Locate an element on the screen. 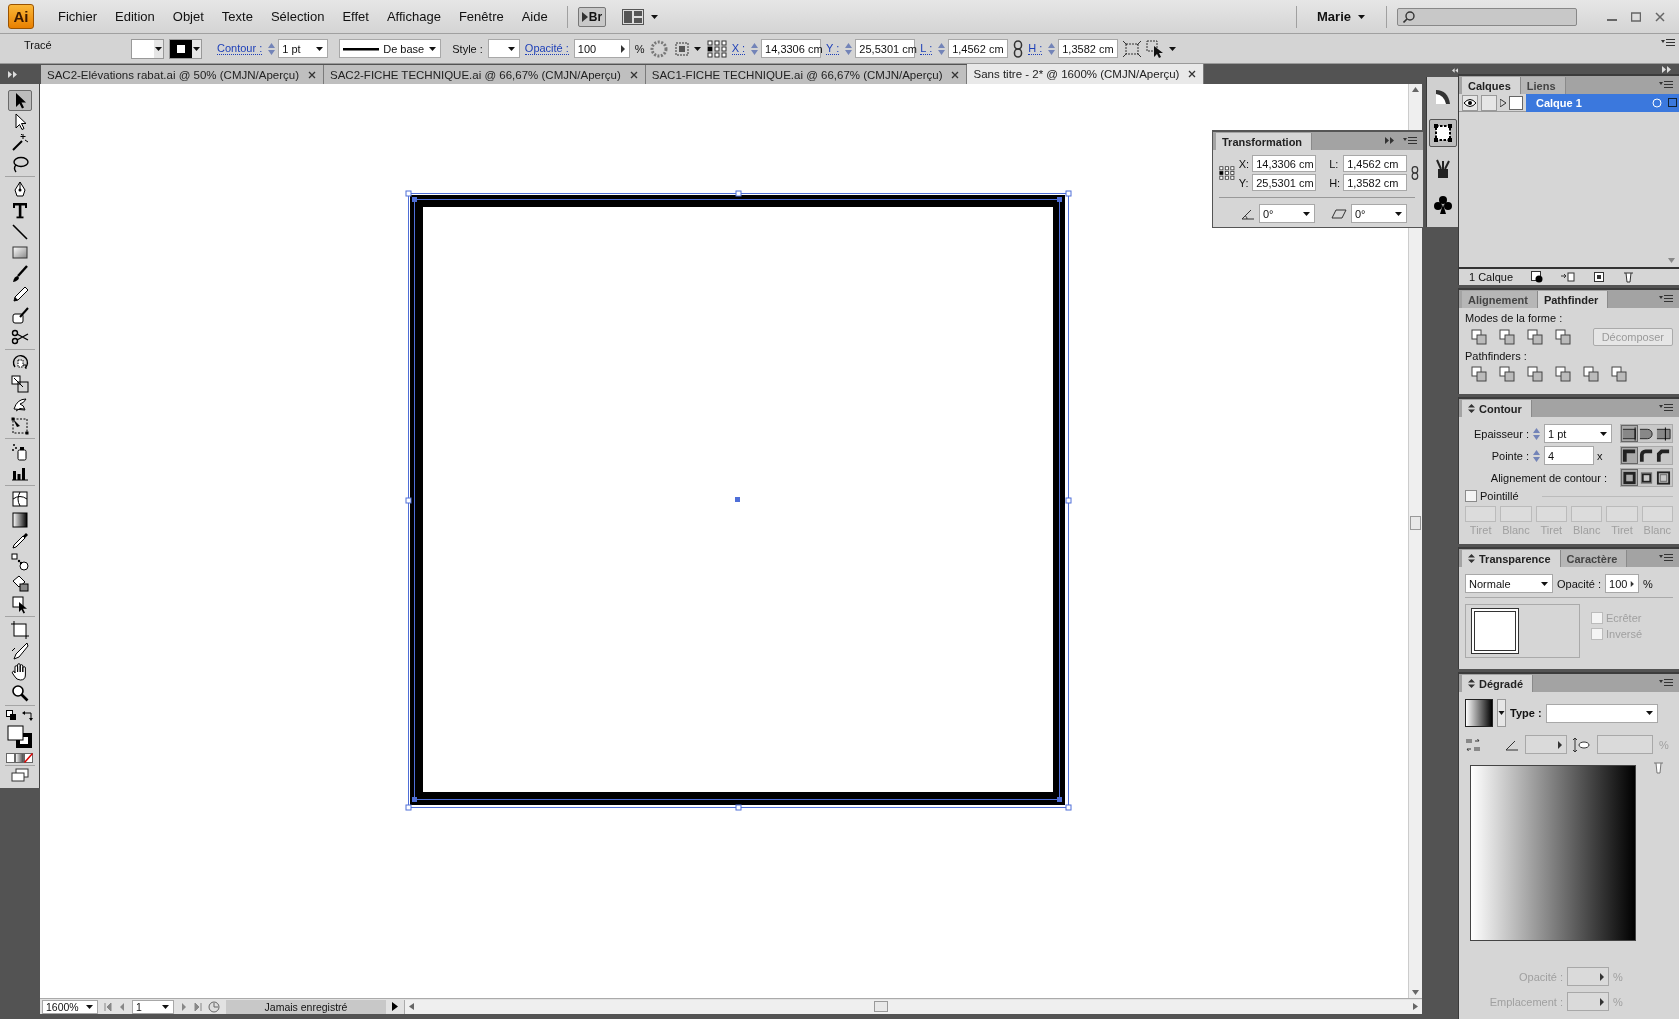  stroke-label: Contour : is located at coordinates (240, 48).